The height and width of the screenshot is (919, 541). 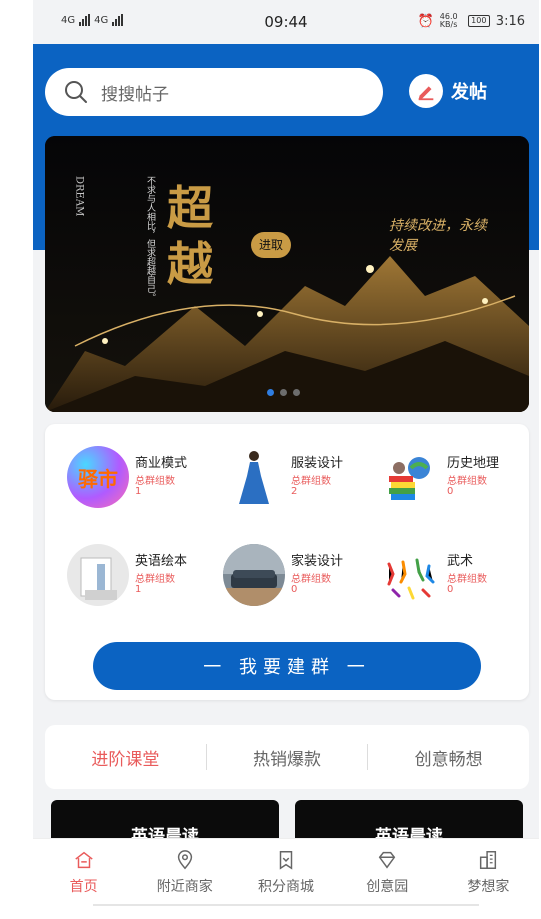 What do you see at coordinates (317, 561) in the screenshot?
I see `category-name: 家装设计` at bounding box center [317, 561].